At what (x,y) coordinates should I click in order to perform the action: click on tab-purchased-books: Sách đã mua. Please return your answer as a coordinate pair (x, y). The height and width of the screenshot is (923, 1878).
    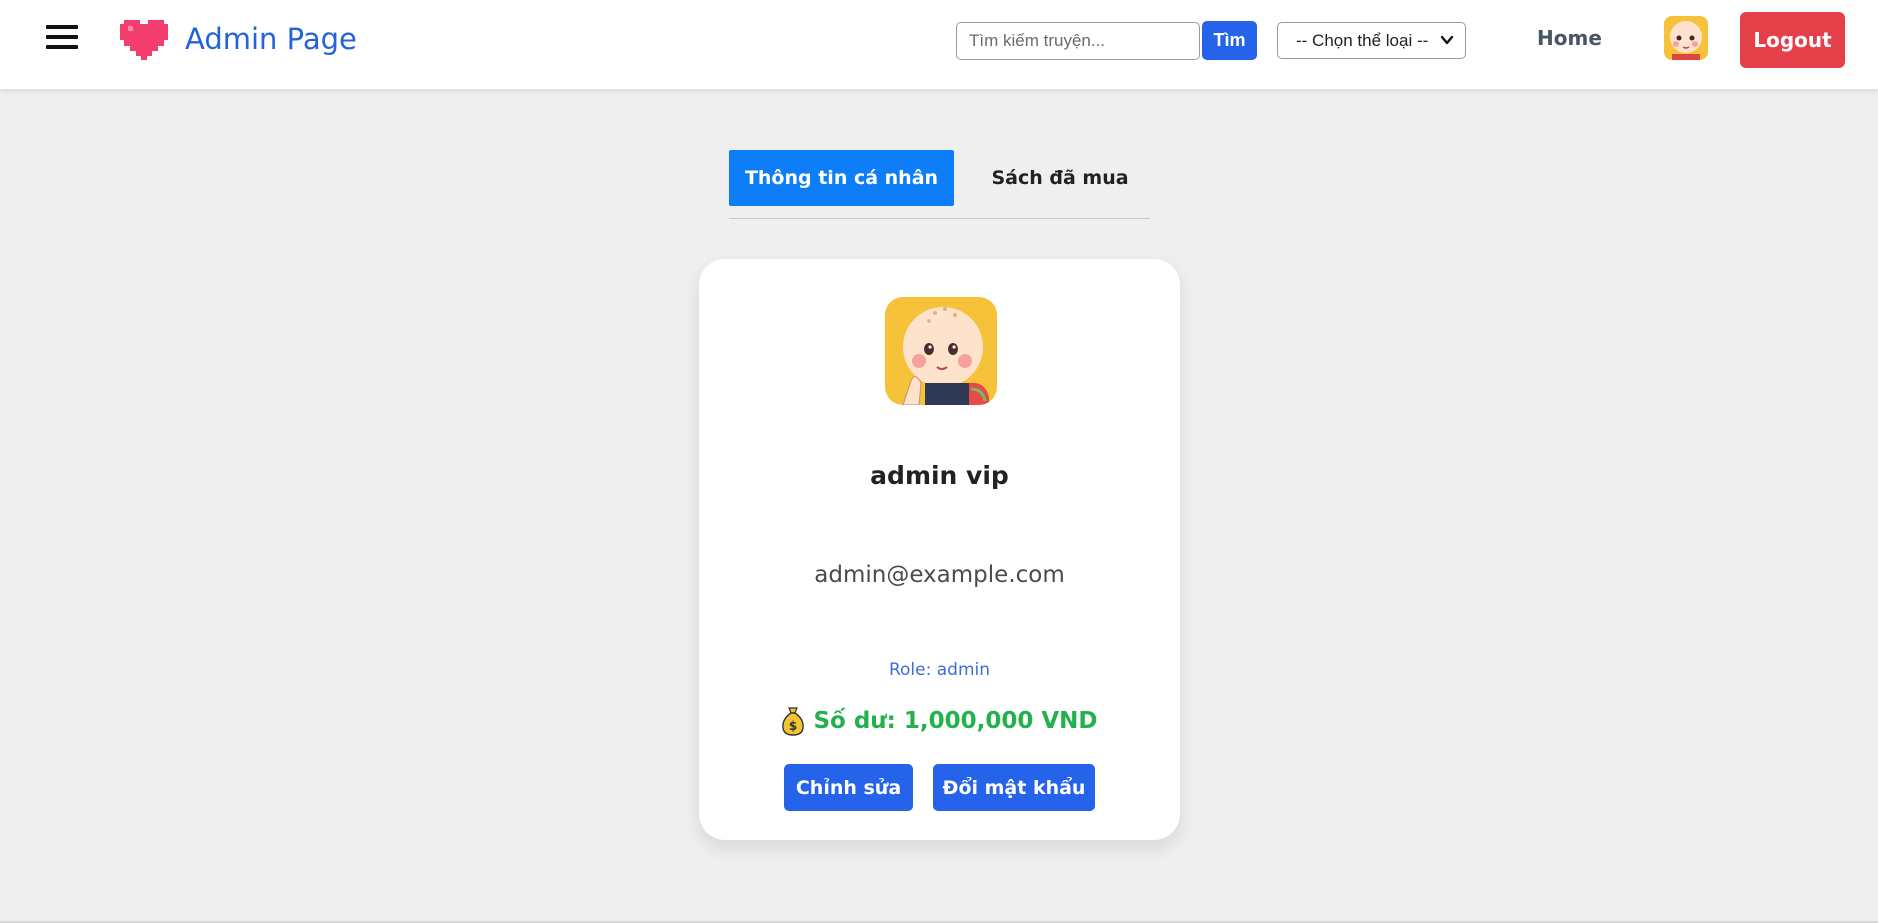
    Looking at the image, I should click on (1060, 178).